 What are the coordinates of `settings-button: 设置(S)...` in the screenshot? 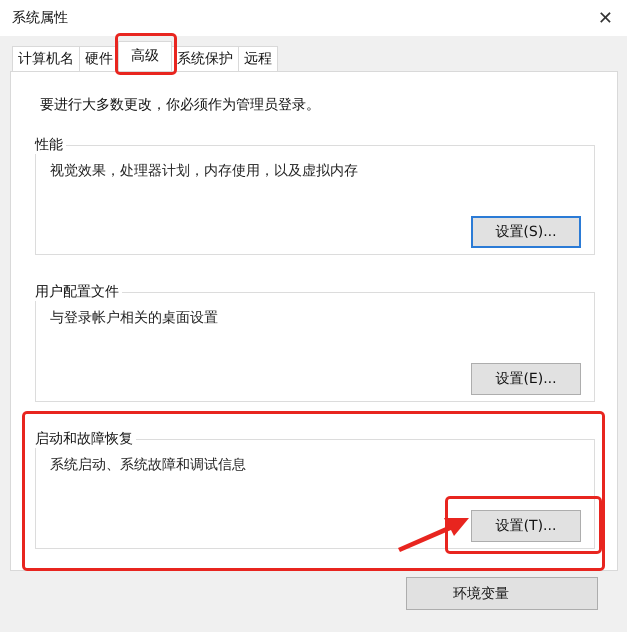 It's located at (526, 232).